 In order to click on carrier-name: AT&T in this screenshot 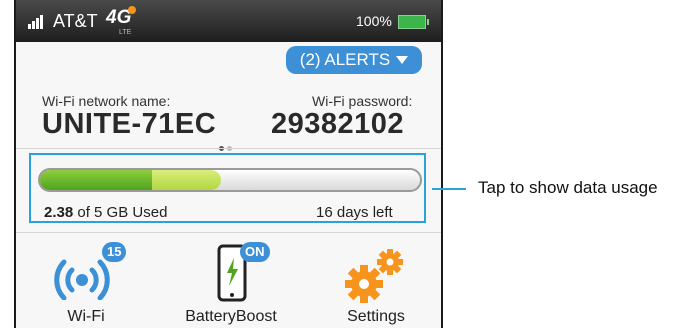, I will do `click(75, 21)`.